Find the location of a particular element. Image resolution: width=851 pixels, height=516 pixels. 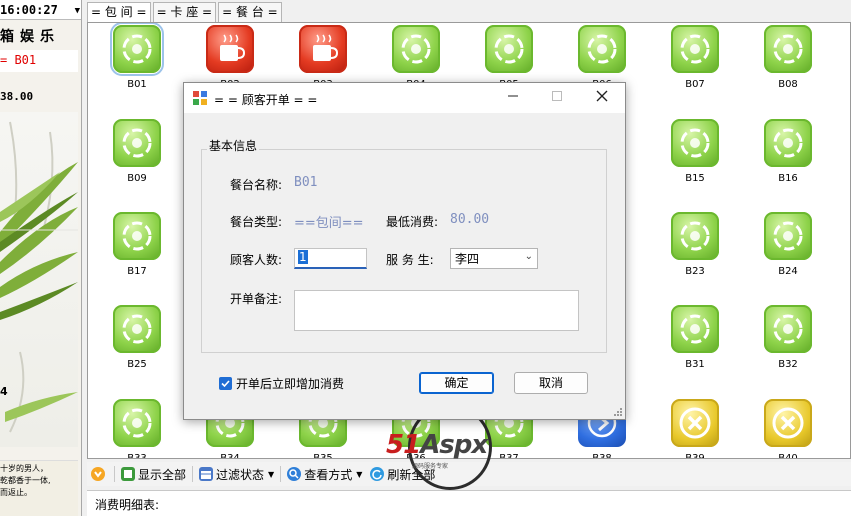

guest-count-label: 顾客人数: is located at coordinates (256, 260).